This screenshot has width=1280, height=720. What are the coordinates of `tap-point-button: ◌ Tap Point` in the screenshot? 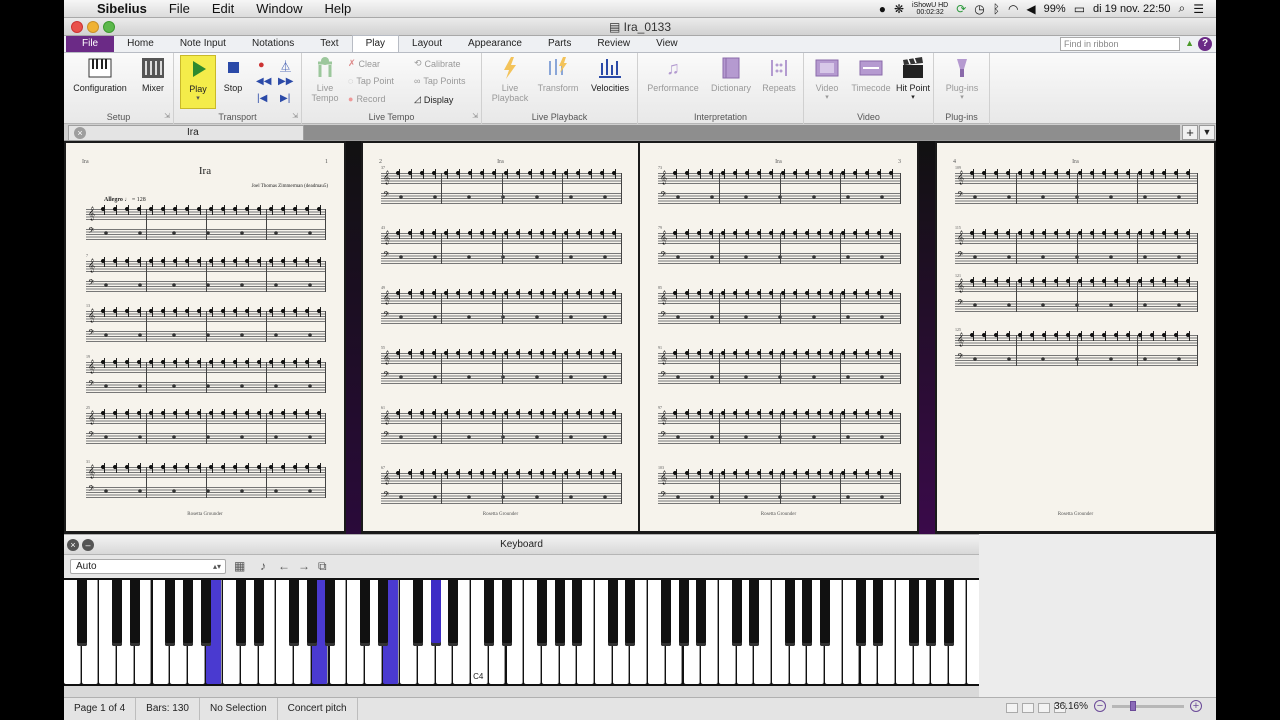 It's located at (371, 81).